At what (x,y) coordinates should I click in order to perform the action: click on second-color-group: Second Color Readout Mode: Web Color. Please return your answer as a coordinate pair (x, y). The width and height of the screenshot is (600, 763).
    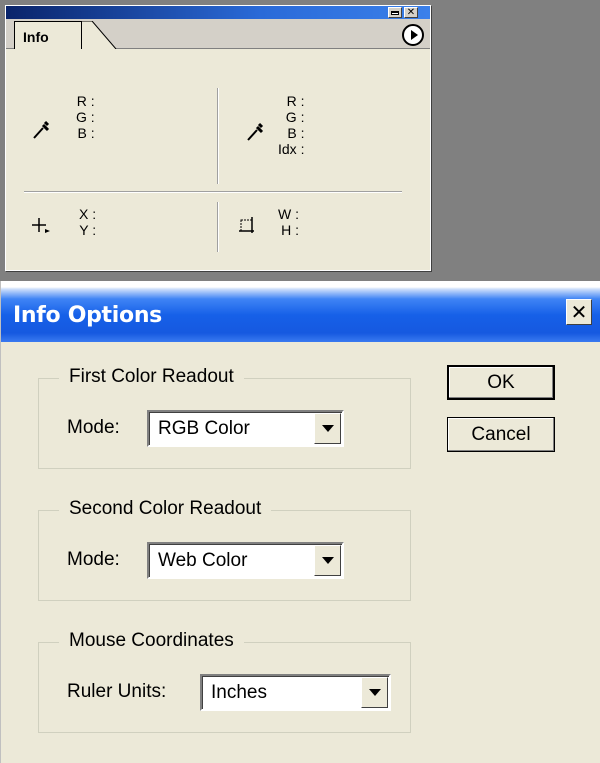
    Looking at the image, I should click on (224, 549).